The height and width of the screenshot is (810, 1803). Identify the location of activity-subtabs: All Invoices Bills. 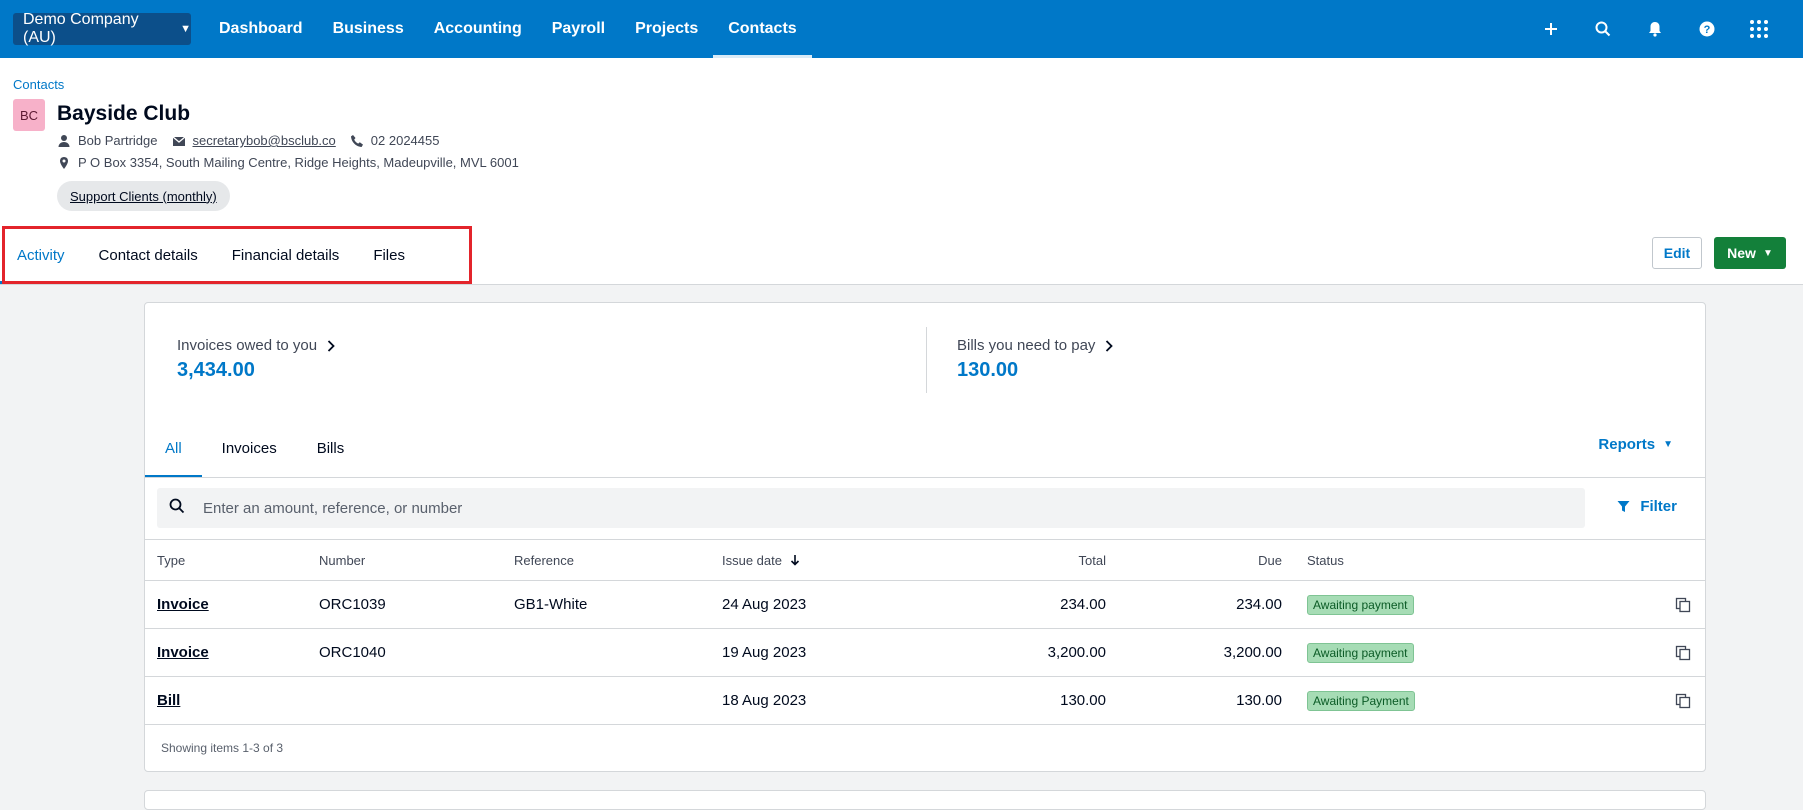
(254, 449).